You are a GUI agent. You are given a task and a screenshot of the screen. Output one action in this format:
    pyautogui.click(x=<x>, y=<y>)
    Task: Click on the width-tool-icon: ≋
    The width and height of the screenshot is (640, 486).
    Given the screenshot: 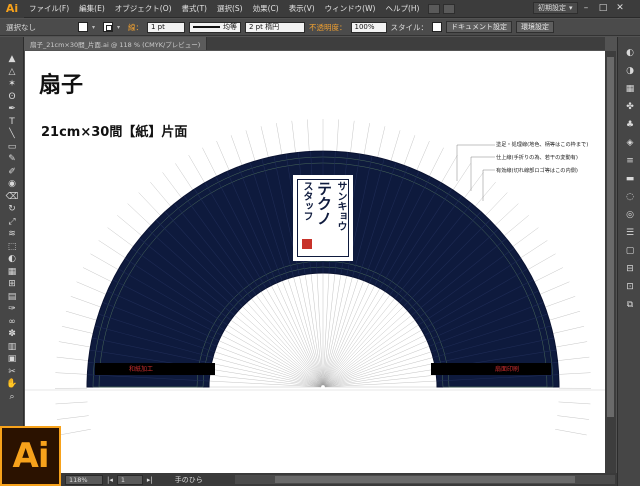 What is the action you would take?
    pyautogui.click(x=12, y=234)
    